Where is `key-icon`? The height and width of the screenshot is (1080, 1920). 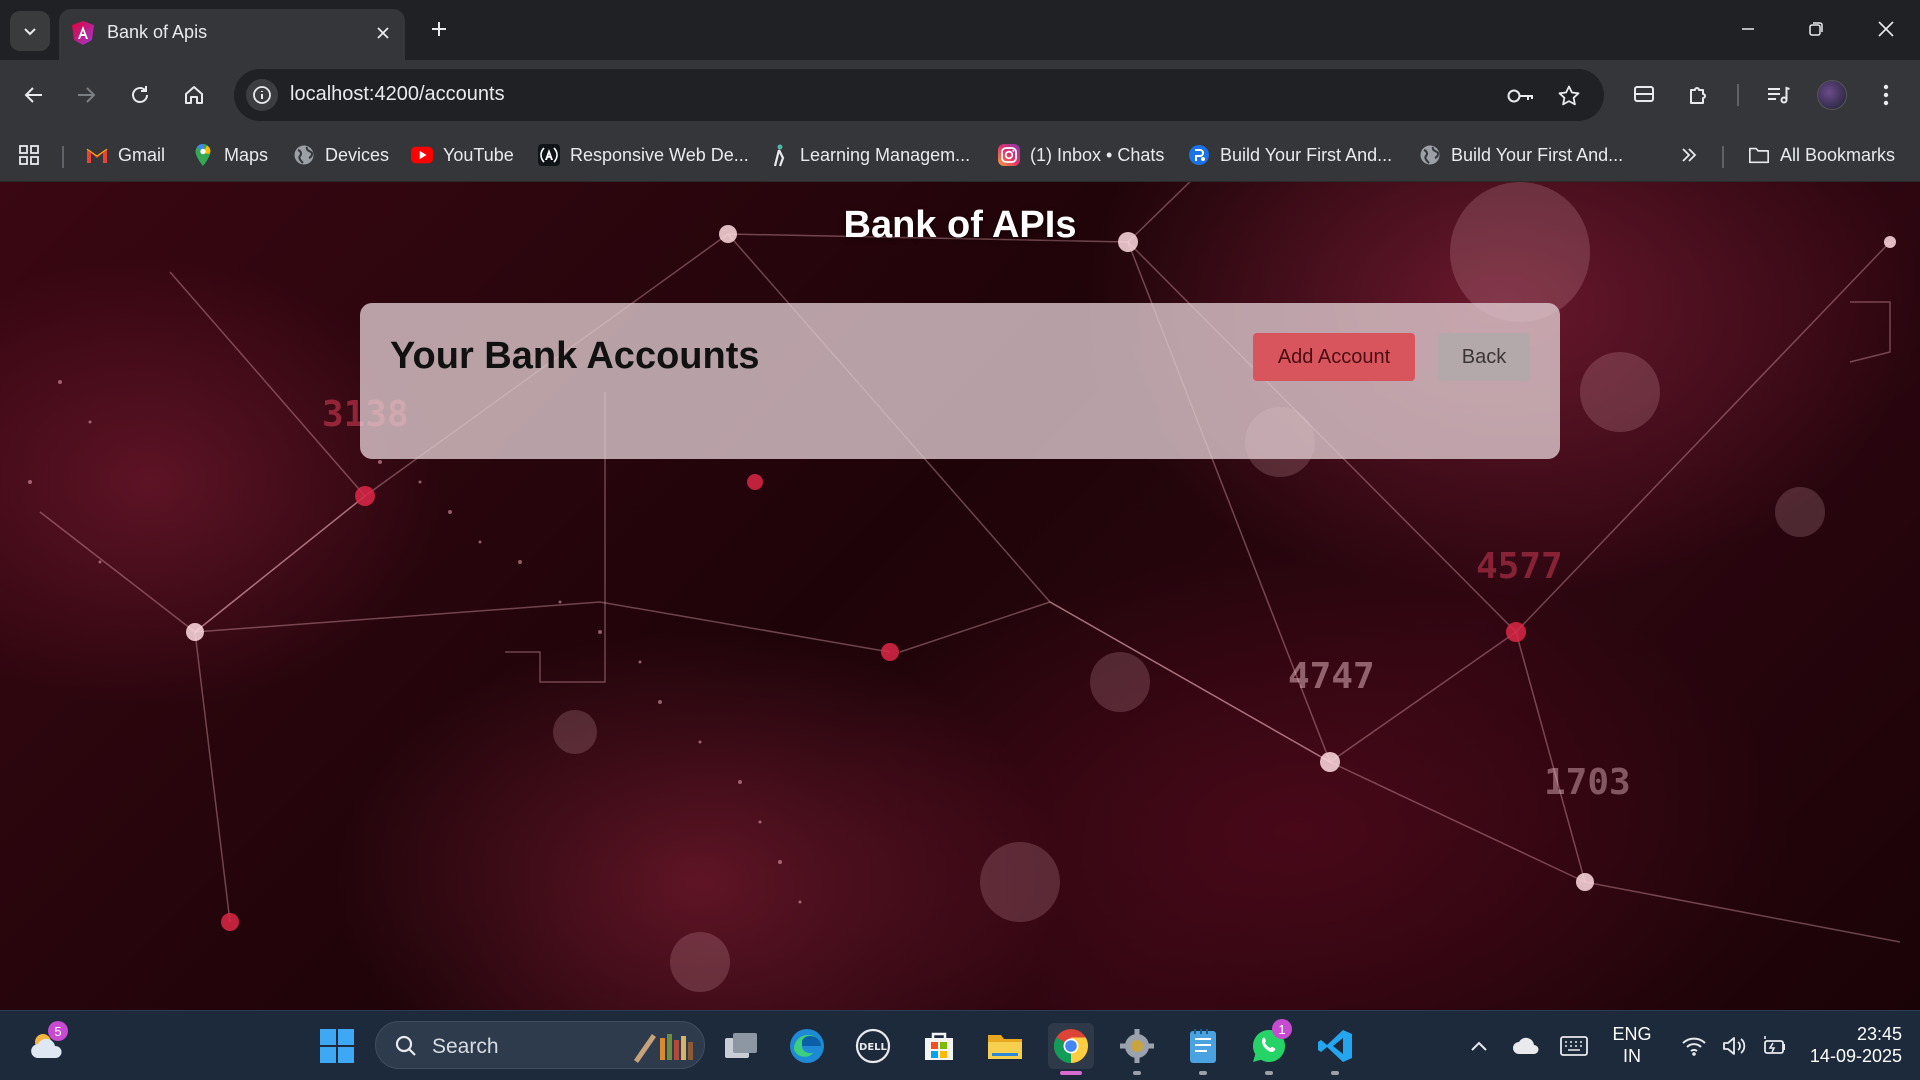
key-icon is located at coordinates (1520, 96).